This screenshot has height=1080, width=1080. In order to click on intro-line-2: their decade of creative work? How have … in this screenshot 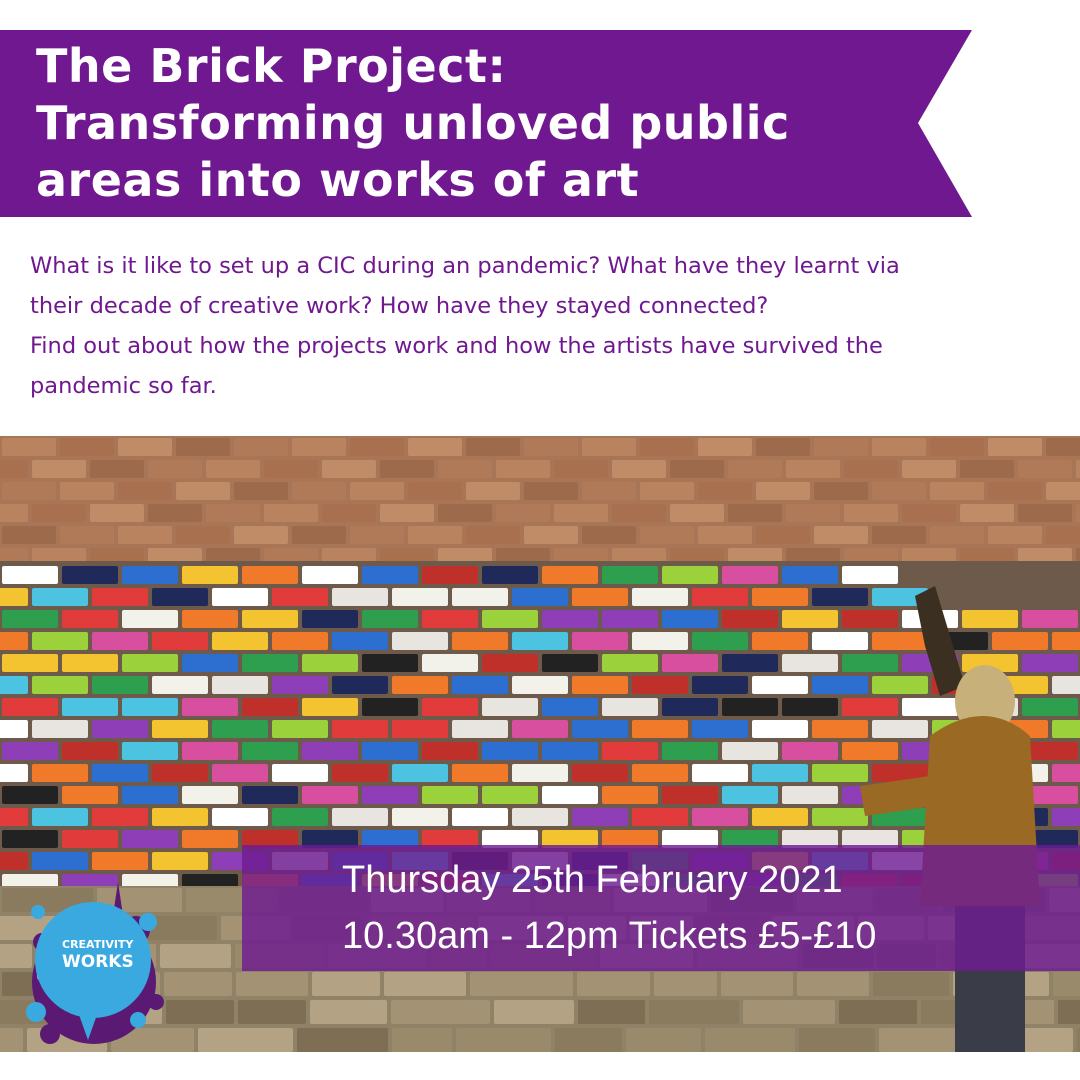, I will do `click(399, 306)`.